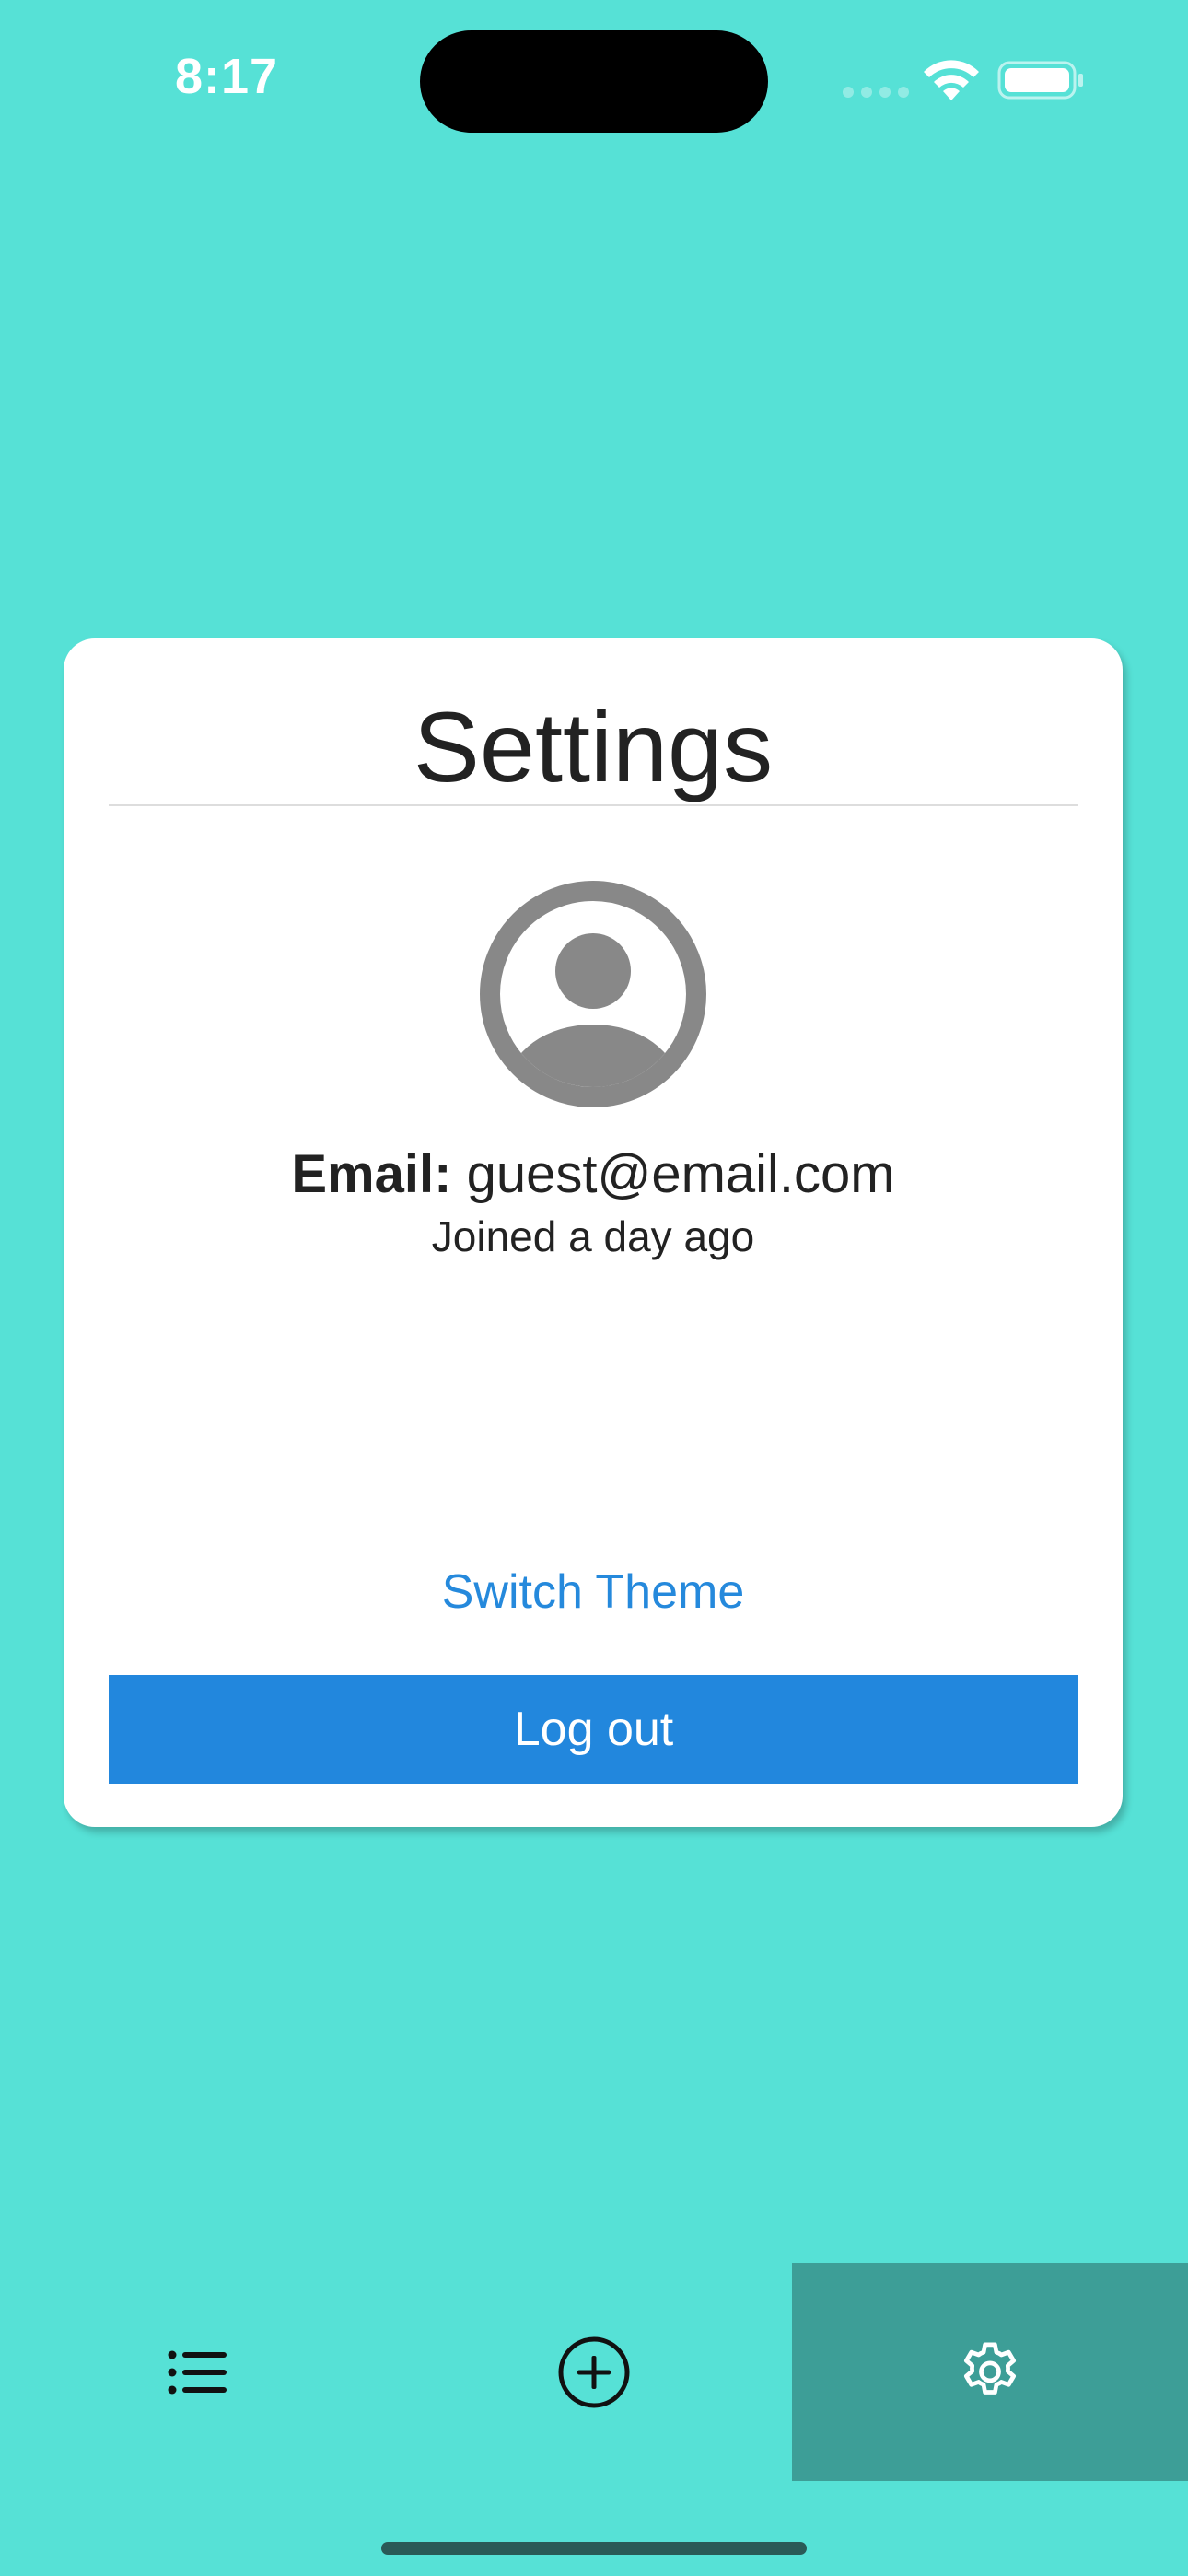 The image size is (1188, 2576). What do you see at coordinates (371, 1174) in the screenshot?
I see `email-label: Email:` at bounding box center [371, 1174].